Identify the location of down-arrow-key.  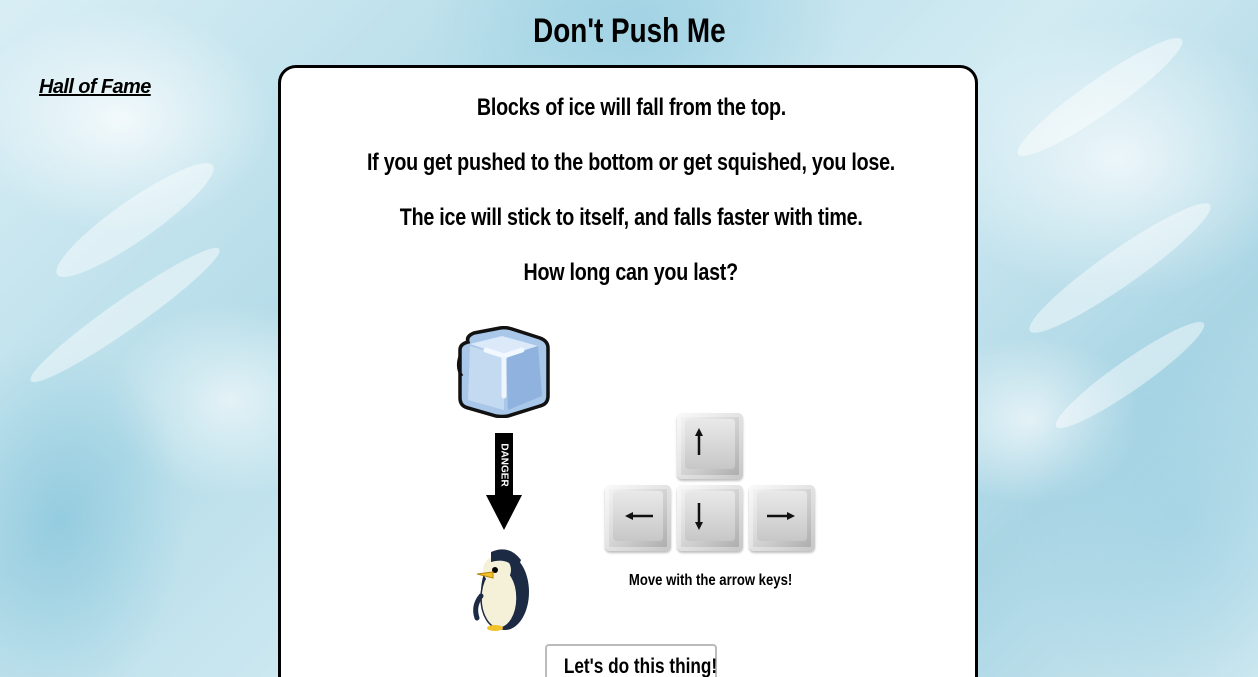
(710, 518).